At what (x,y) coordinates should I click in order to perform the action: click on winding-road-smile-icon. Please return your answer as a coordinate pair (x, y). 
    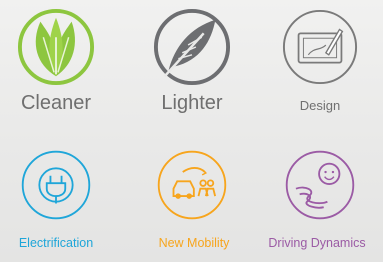
    Looking at the image, I should click on (320, 185).